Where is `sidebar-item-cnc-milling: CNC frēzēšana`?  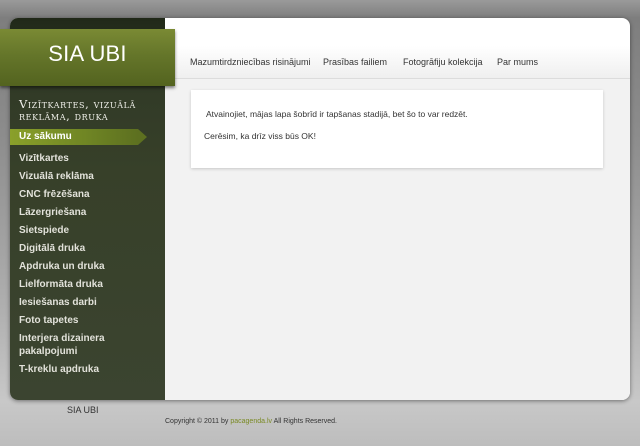 sidebar-item-cnc-milling: CNC frēzēšana is located at coordinates (89, 194).